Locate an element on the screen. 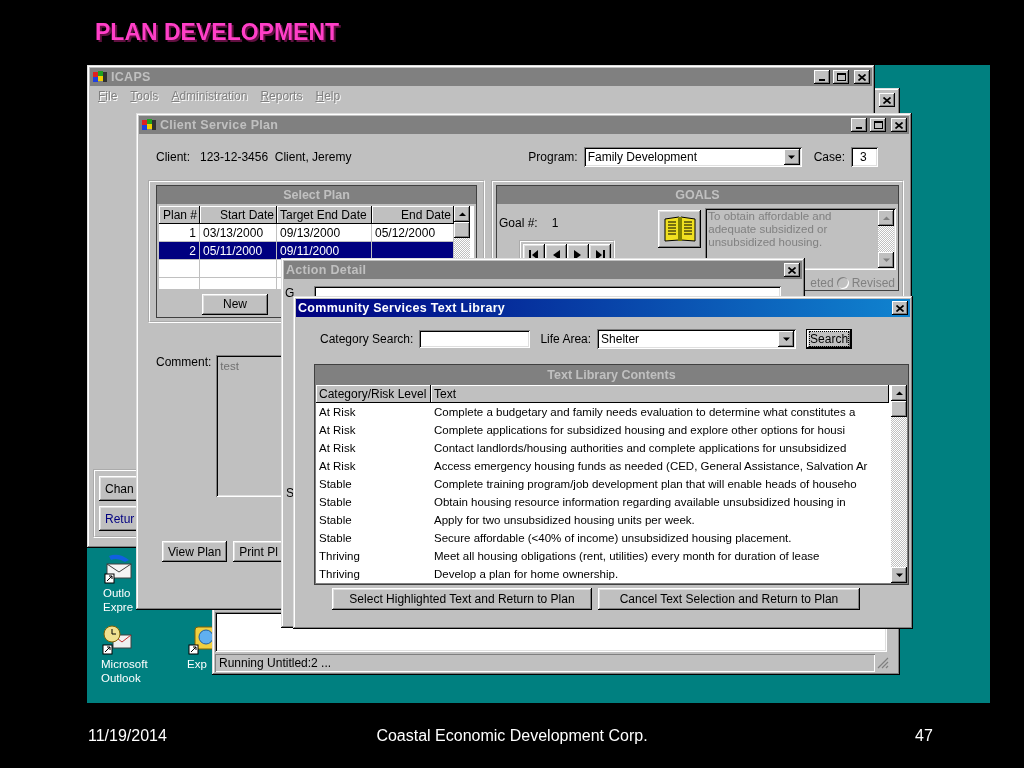 The width and height of the screenshot is (1024, 768). desktop-icon-label: Outlo Expre is located at coordinates (118, 600).